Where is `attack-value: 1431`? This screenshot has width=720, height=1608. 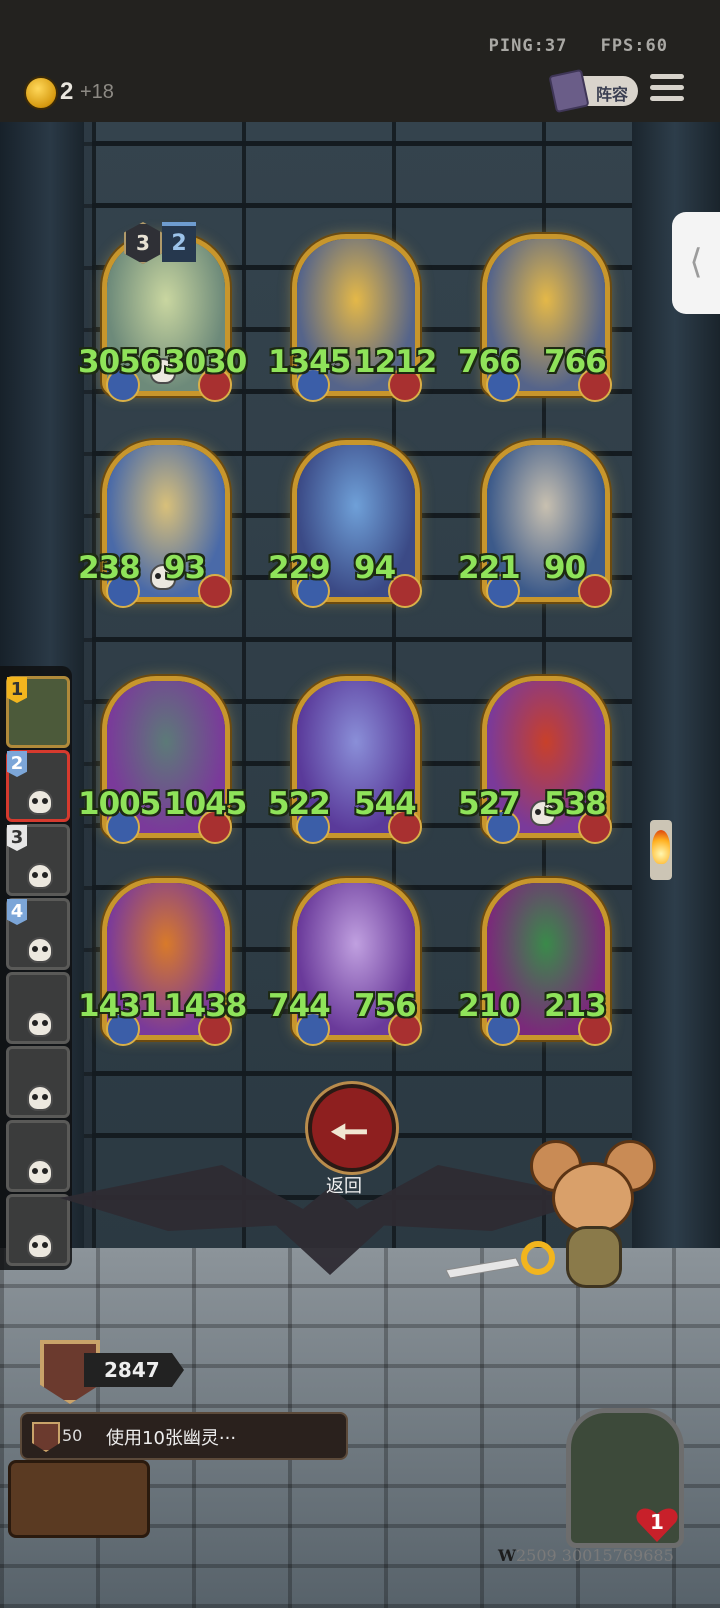 attack-value: 1431 is located at coordinates (119, 1006).